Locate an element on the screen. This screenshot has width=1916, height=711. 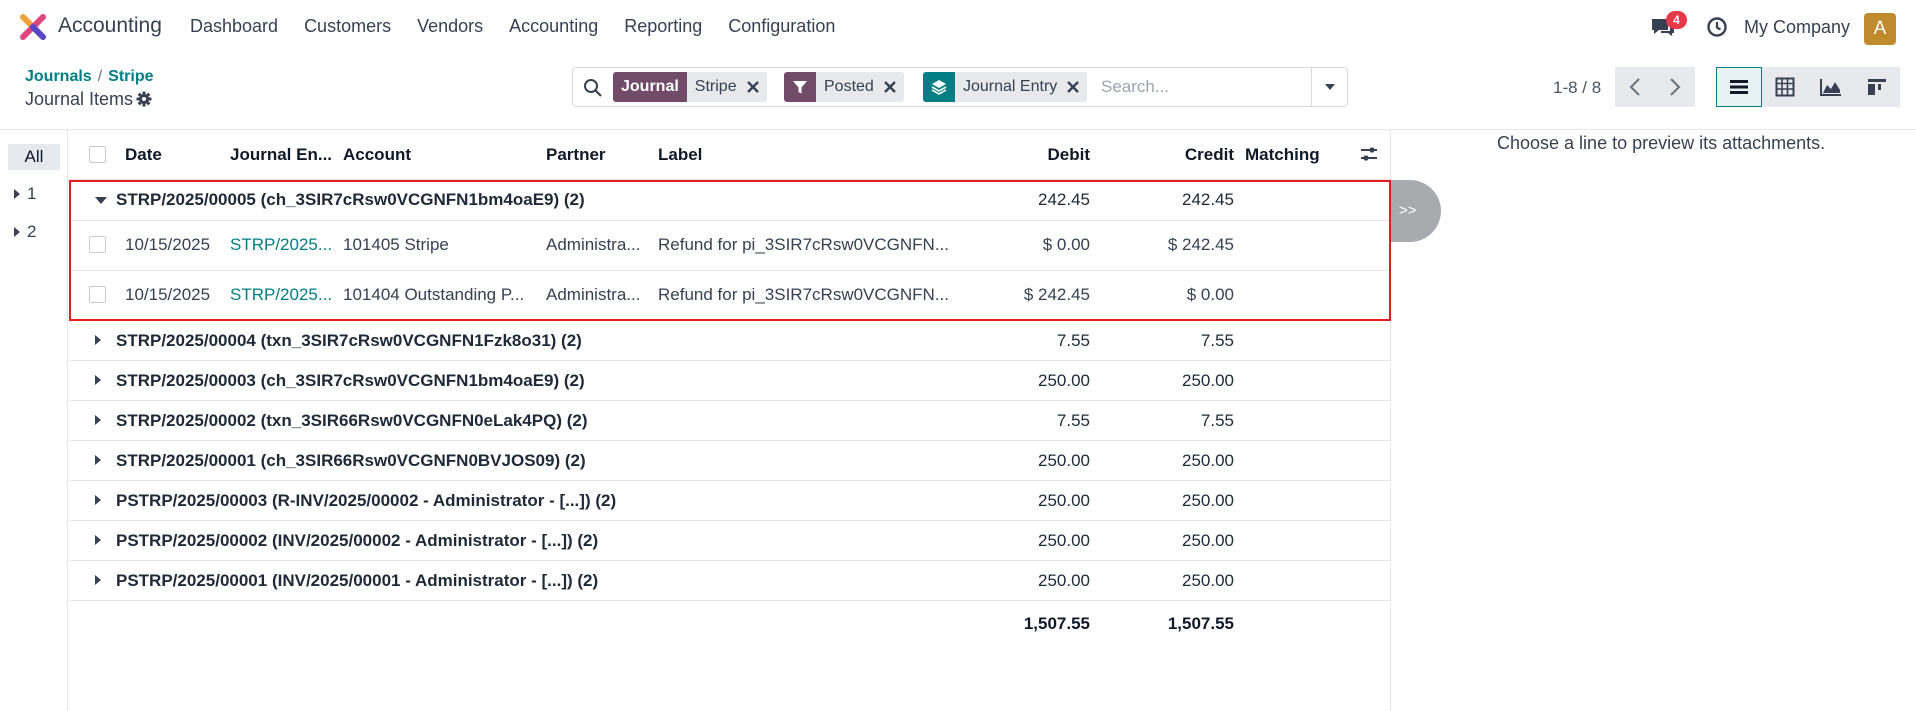
pivot-table-icon is located at coordinates (1785, 87).